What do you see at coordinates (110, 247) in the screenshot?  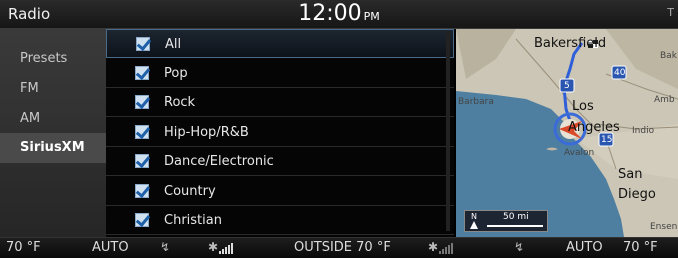 I see `driver-auto-mode: AUTO` at bounding box center [110, 247].